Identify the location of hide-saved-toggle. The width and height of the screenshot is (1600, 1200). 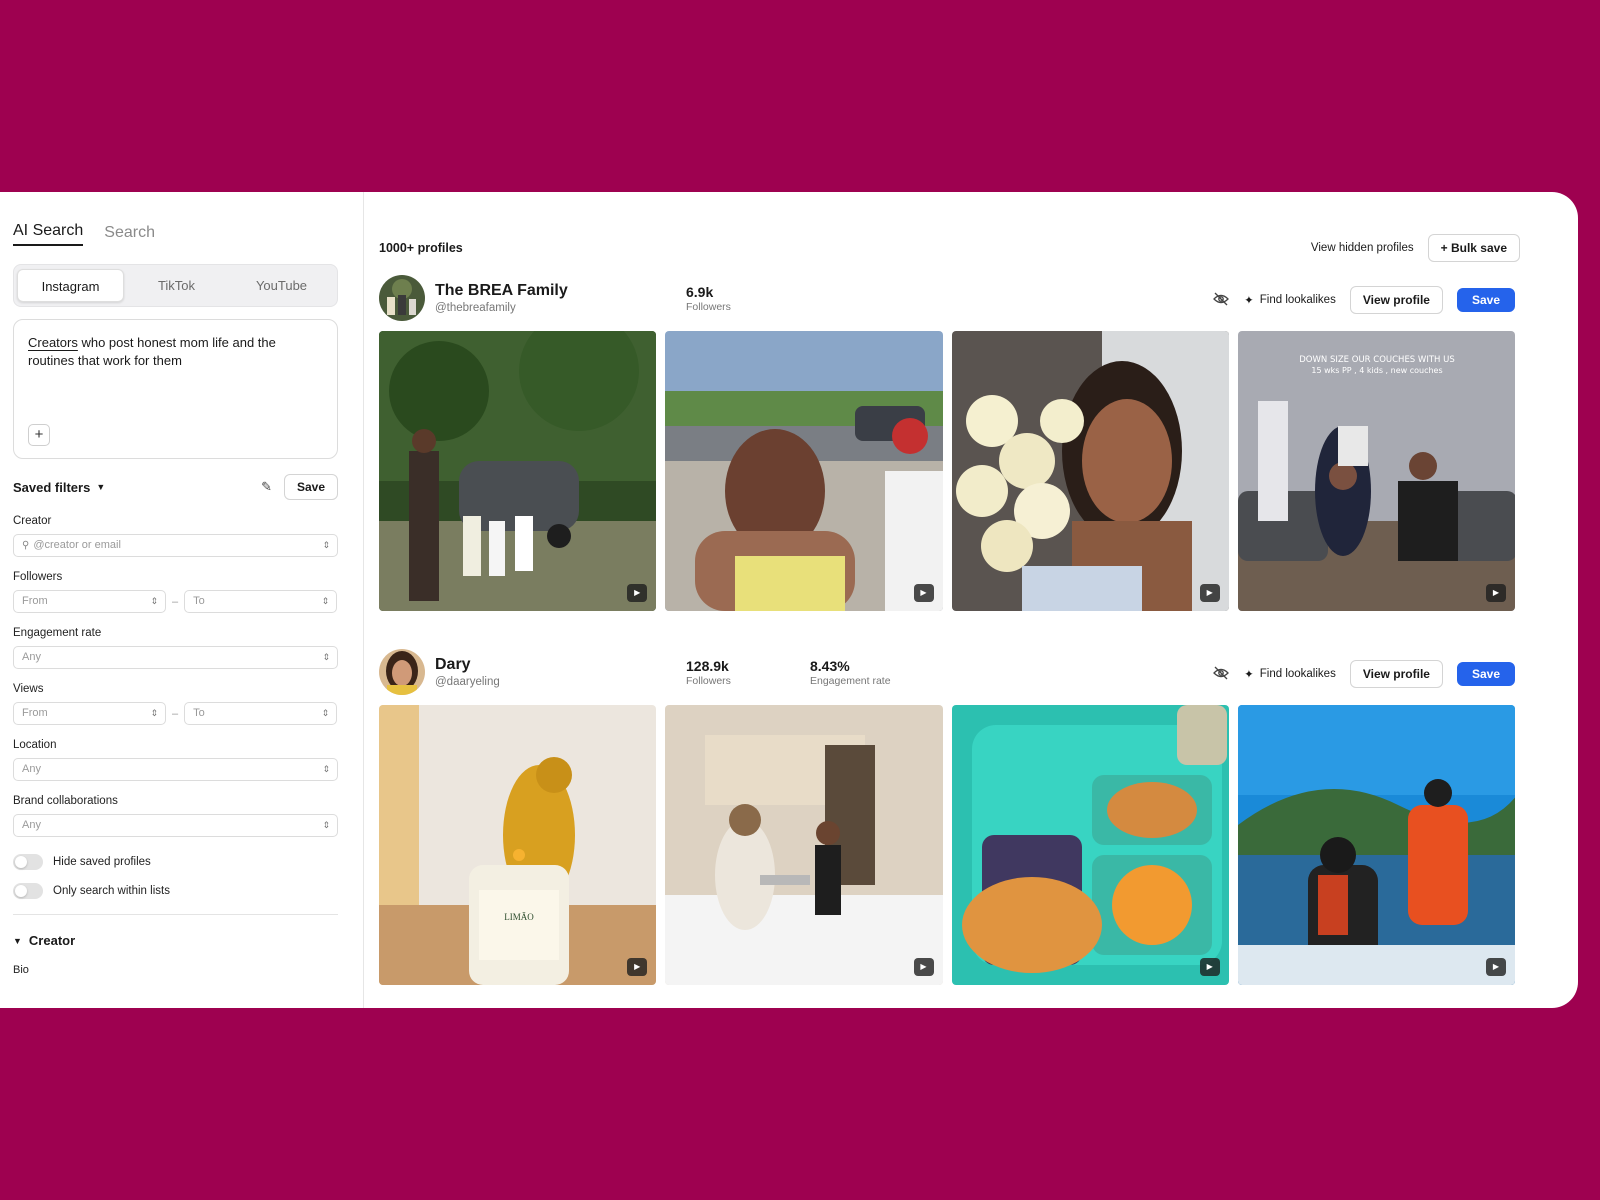
(28, 862).